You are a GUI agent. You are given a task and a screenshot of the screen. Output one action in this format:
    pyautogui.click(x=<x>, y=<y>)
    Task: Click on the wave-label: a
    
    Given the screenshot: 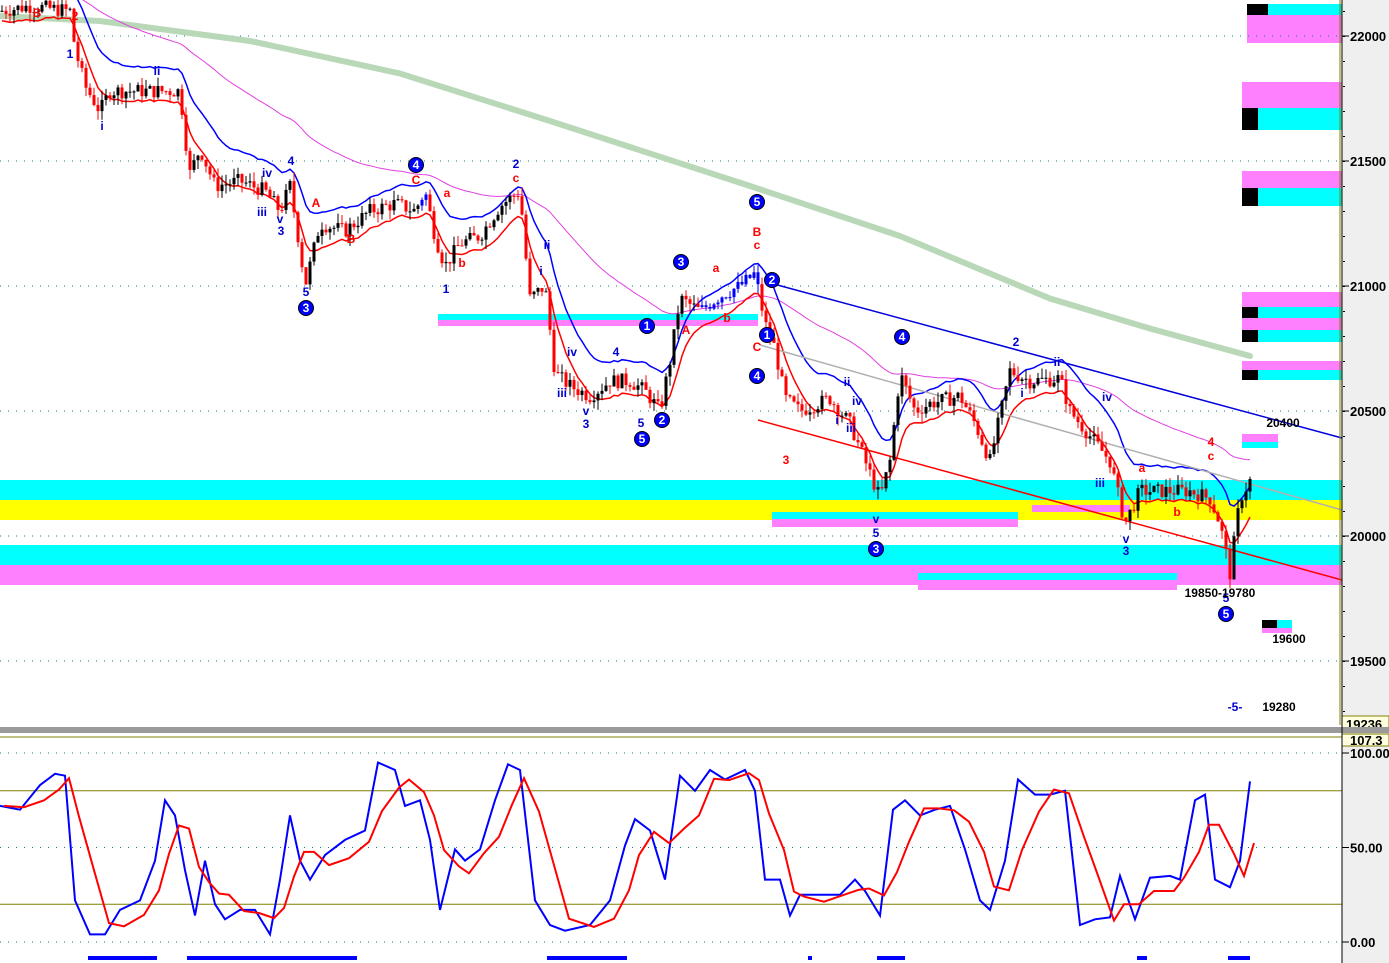 What is the action you would take?
    pyautogui.click(x=1142, y=468)
    